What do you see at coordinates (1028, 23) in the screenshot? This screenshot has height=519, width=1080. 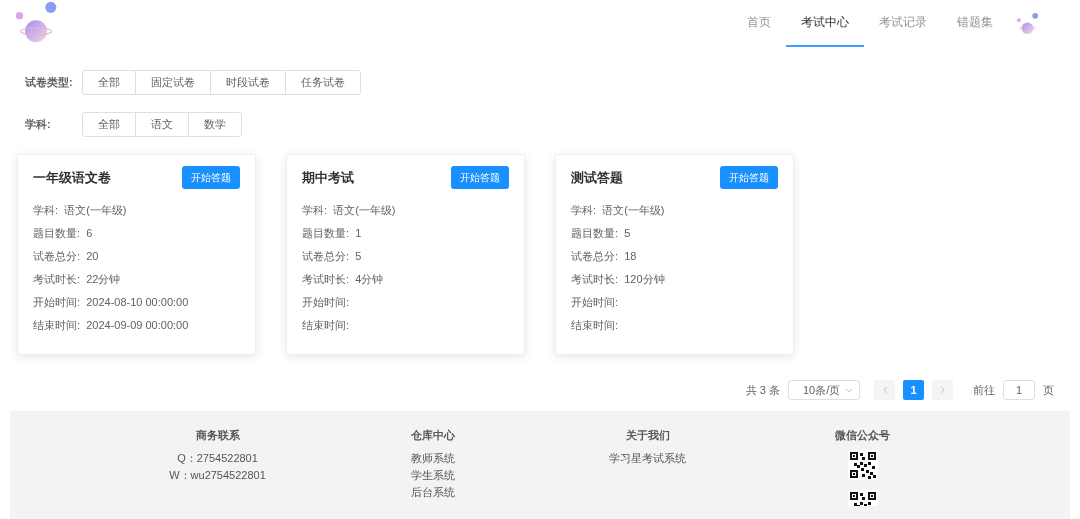 I see `avatar-icon` at bounding box center [1028, 23].